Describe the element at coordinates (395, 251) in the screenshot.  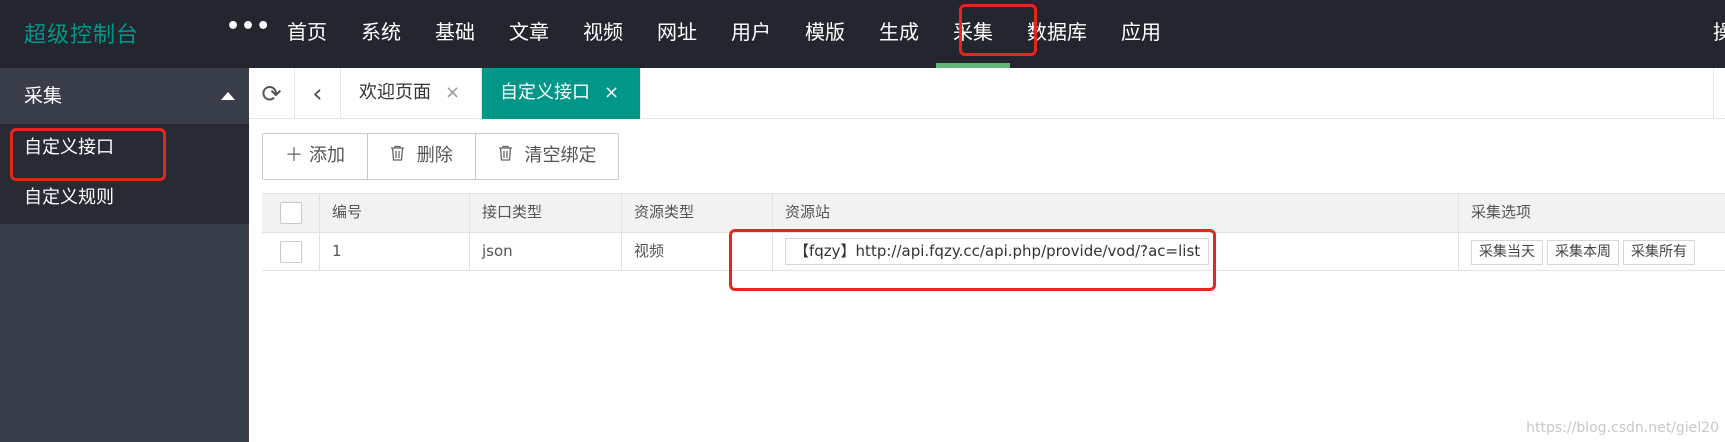
I see `cell-id: 1` at that location.